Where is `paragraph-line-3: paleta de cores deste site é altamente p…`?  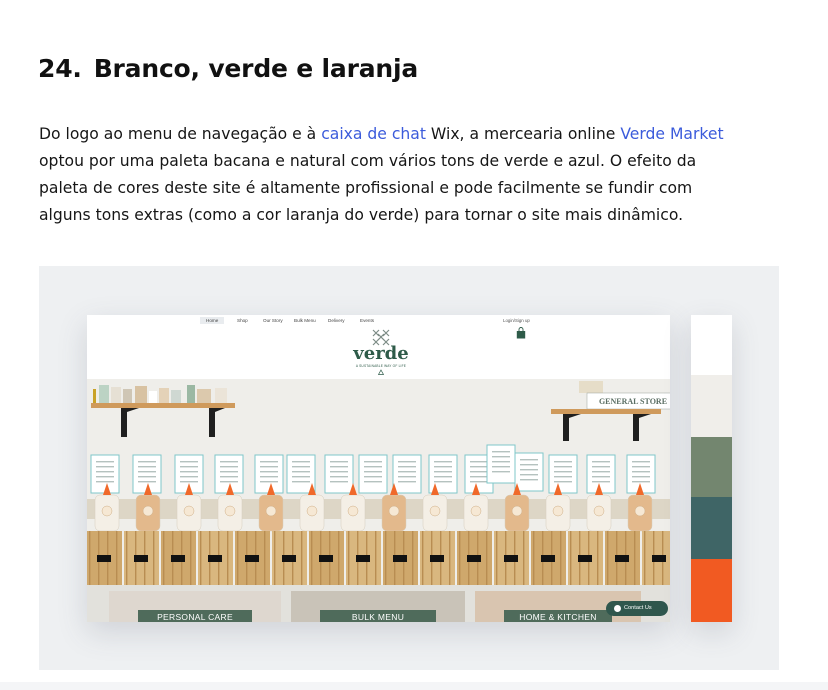
paragraph-line-3: paleta de cores deste site é altamente p… is located at coordinates (366, 188).